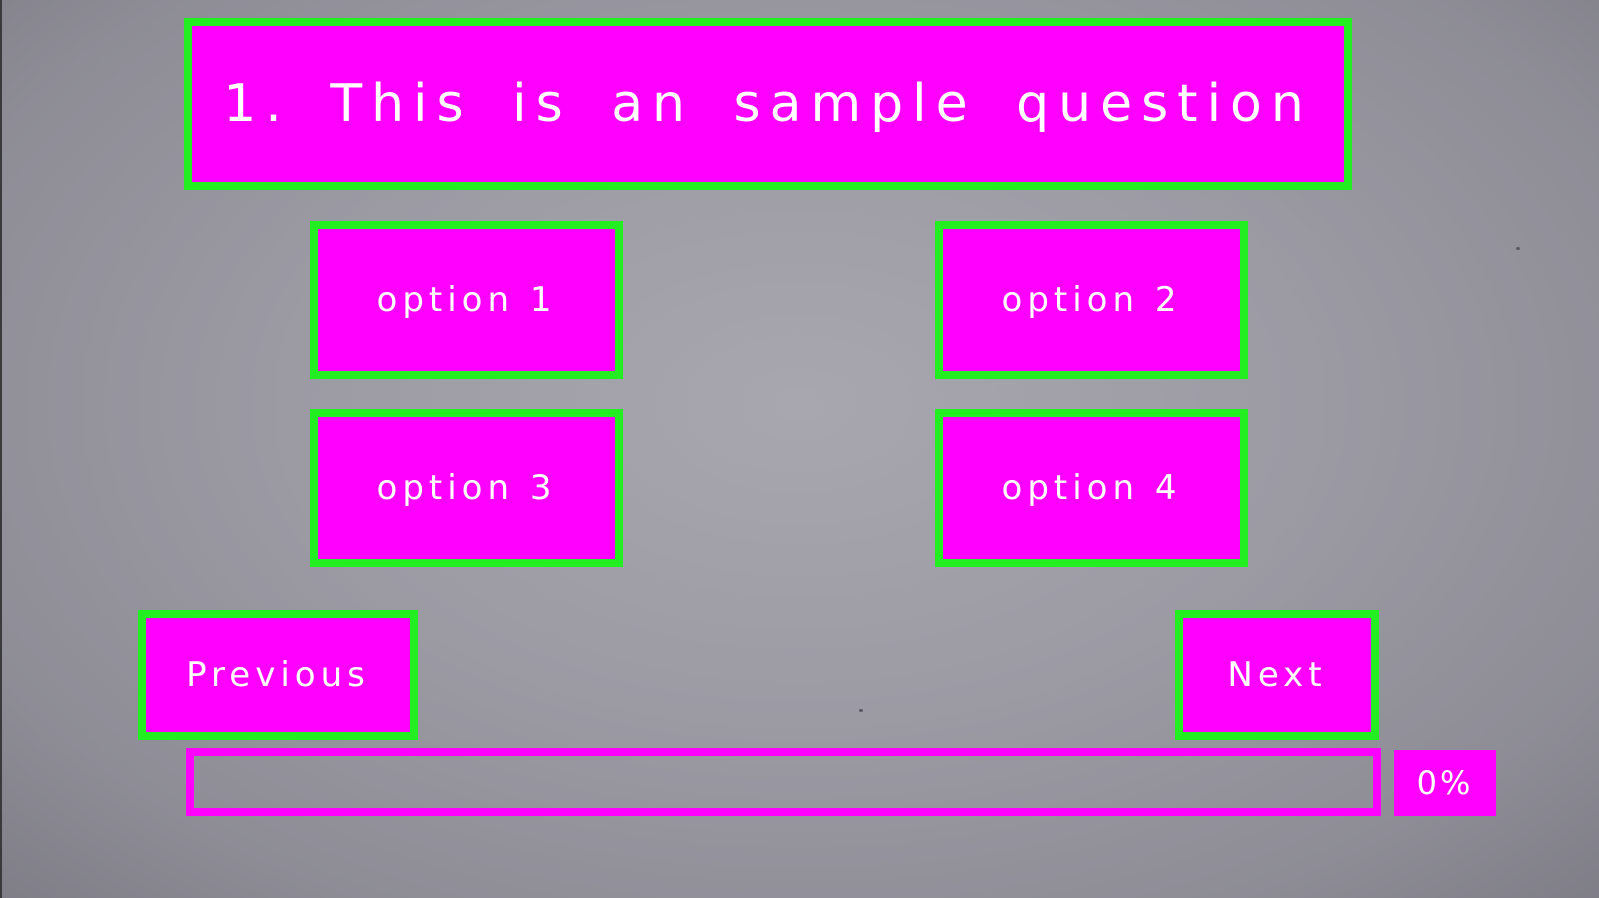  I want to click on question-text: 1. This is an sample question, so click(768, 104).